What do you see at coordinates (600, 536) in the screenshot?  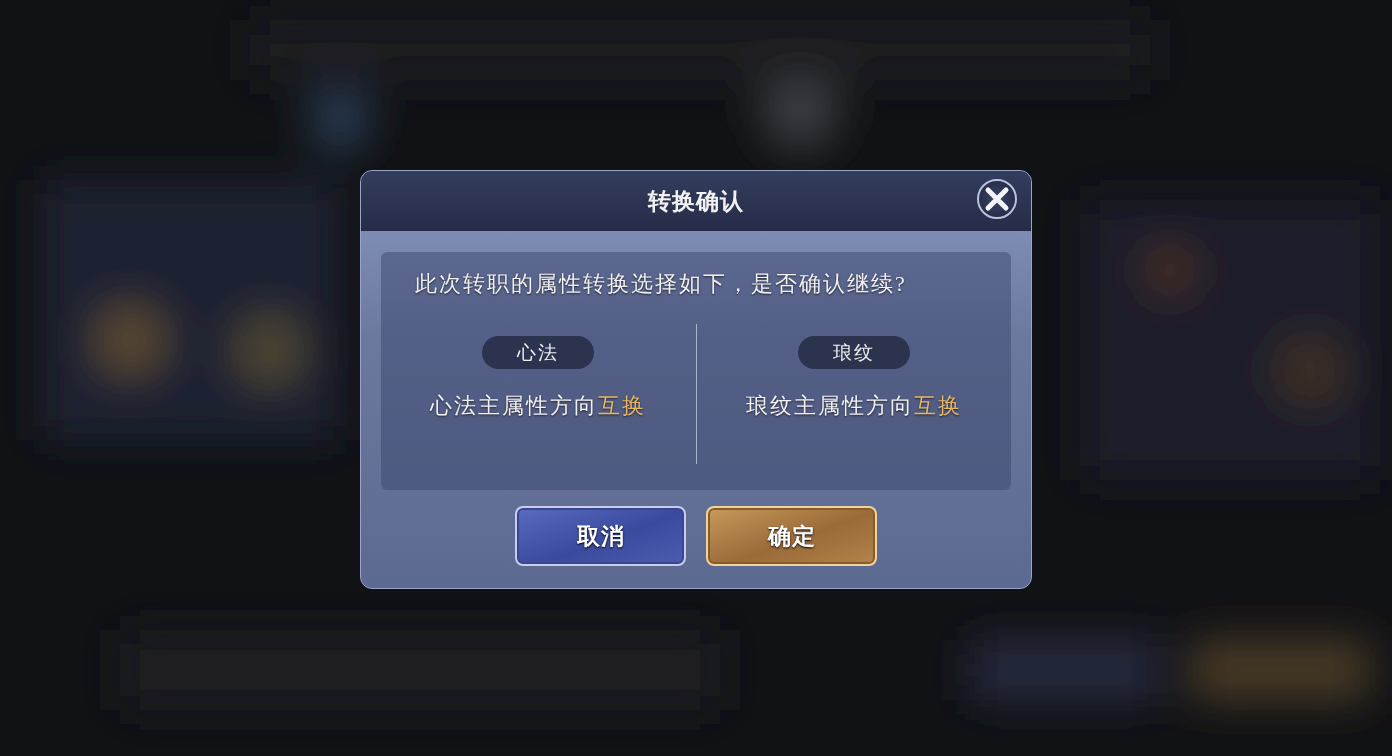 I see `cancel-button: 取消` at bounding box center [600, 536].